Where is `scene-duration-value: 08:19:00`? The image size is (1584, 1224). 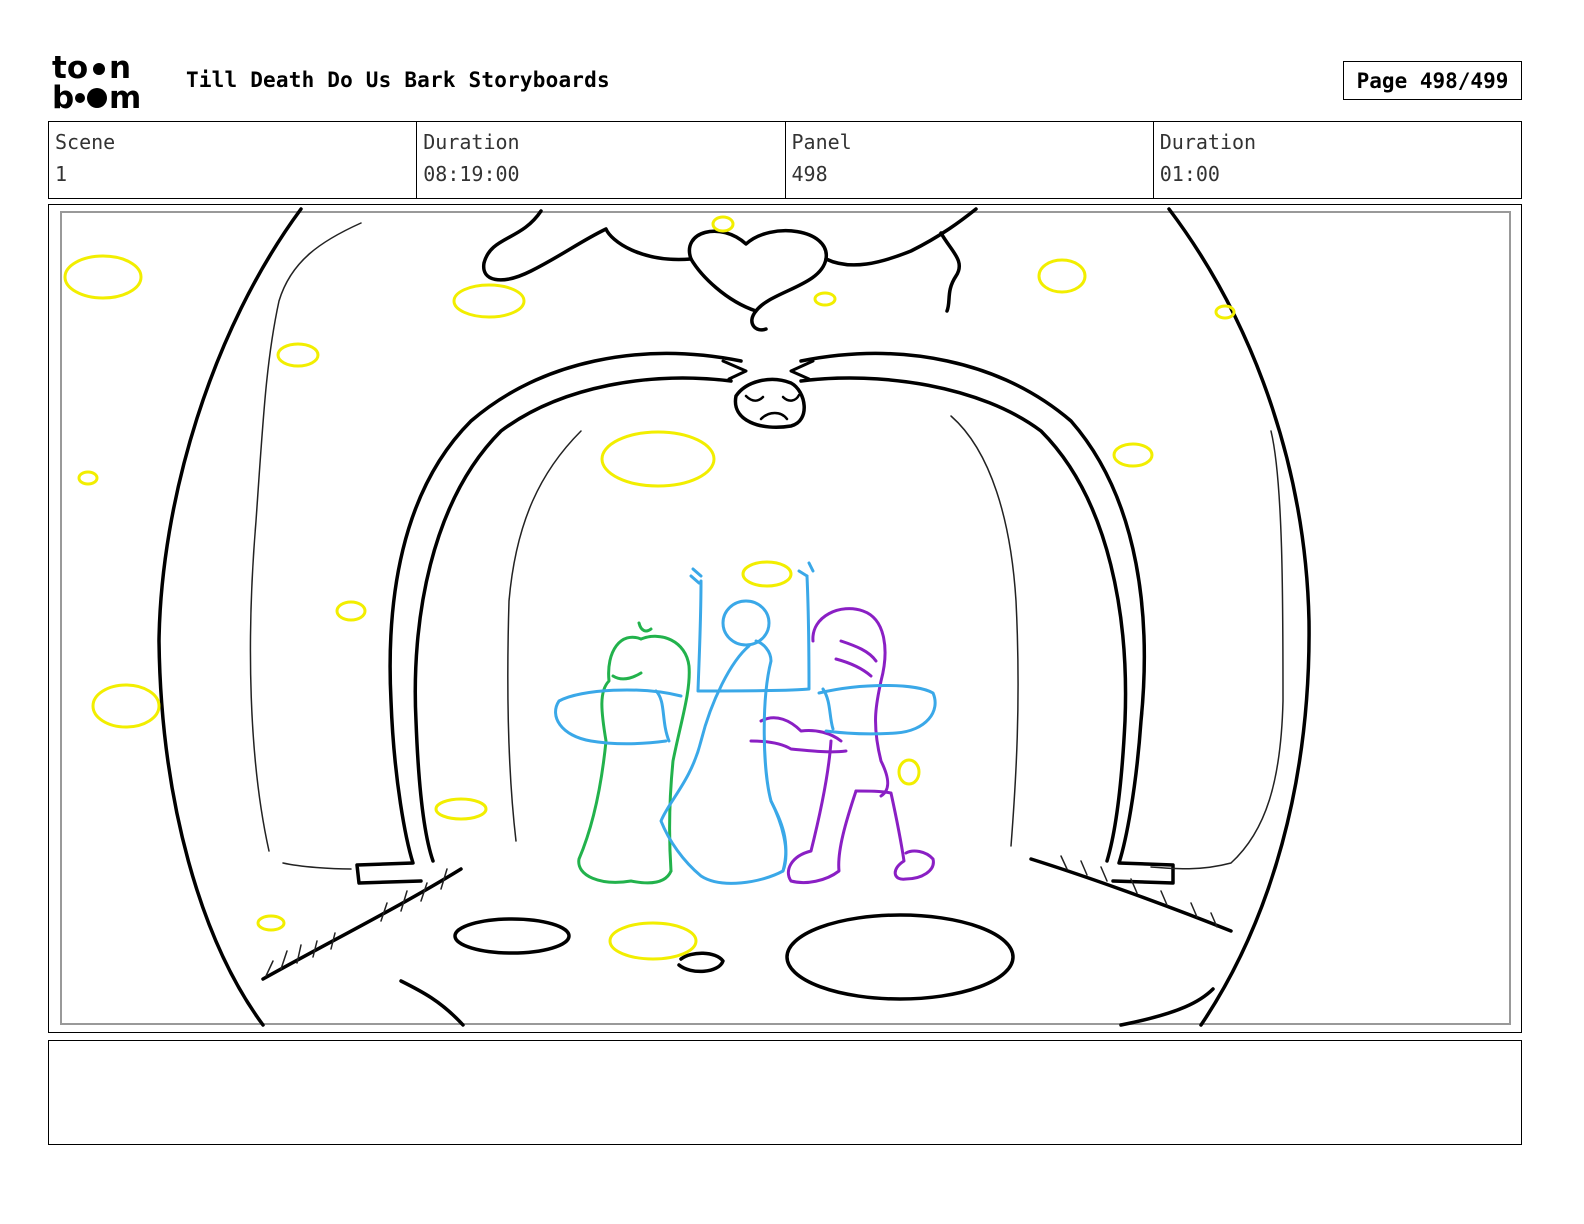 scene-duration-value: 08:19:00 is located at coordinates (471, 174).